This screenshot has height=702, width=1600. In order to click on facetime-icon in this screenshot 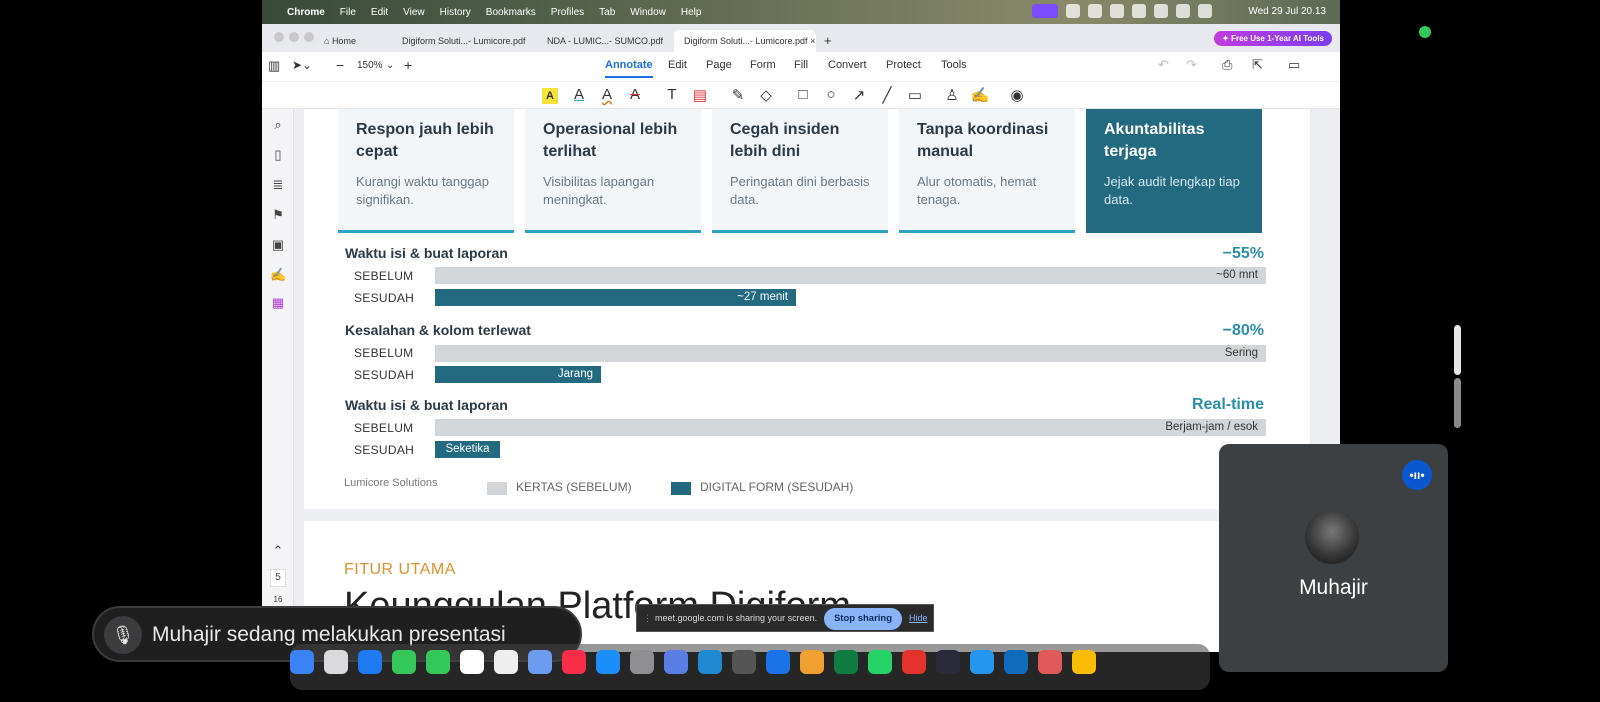, I will do `click(438, 662)`.